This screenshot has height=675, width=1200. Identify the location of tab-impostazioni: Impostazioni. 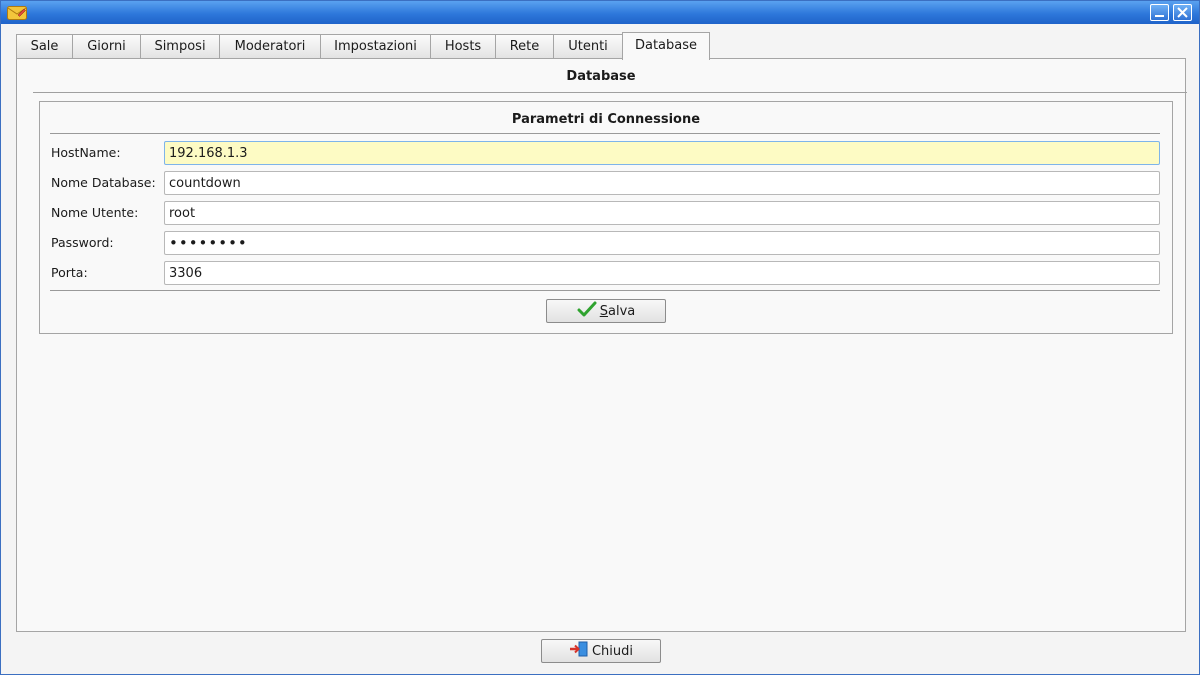
(375, 46).